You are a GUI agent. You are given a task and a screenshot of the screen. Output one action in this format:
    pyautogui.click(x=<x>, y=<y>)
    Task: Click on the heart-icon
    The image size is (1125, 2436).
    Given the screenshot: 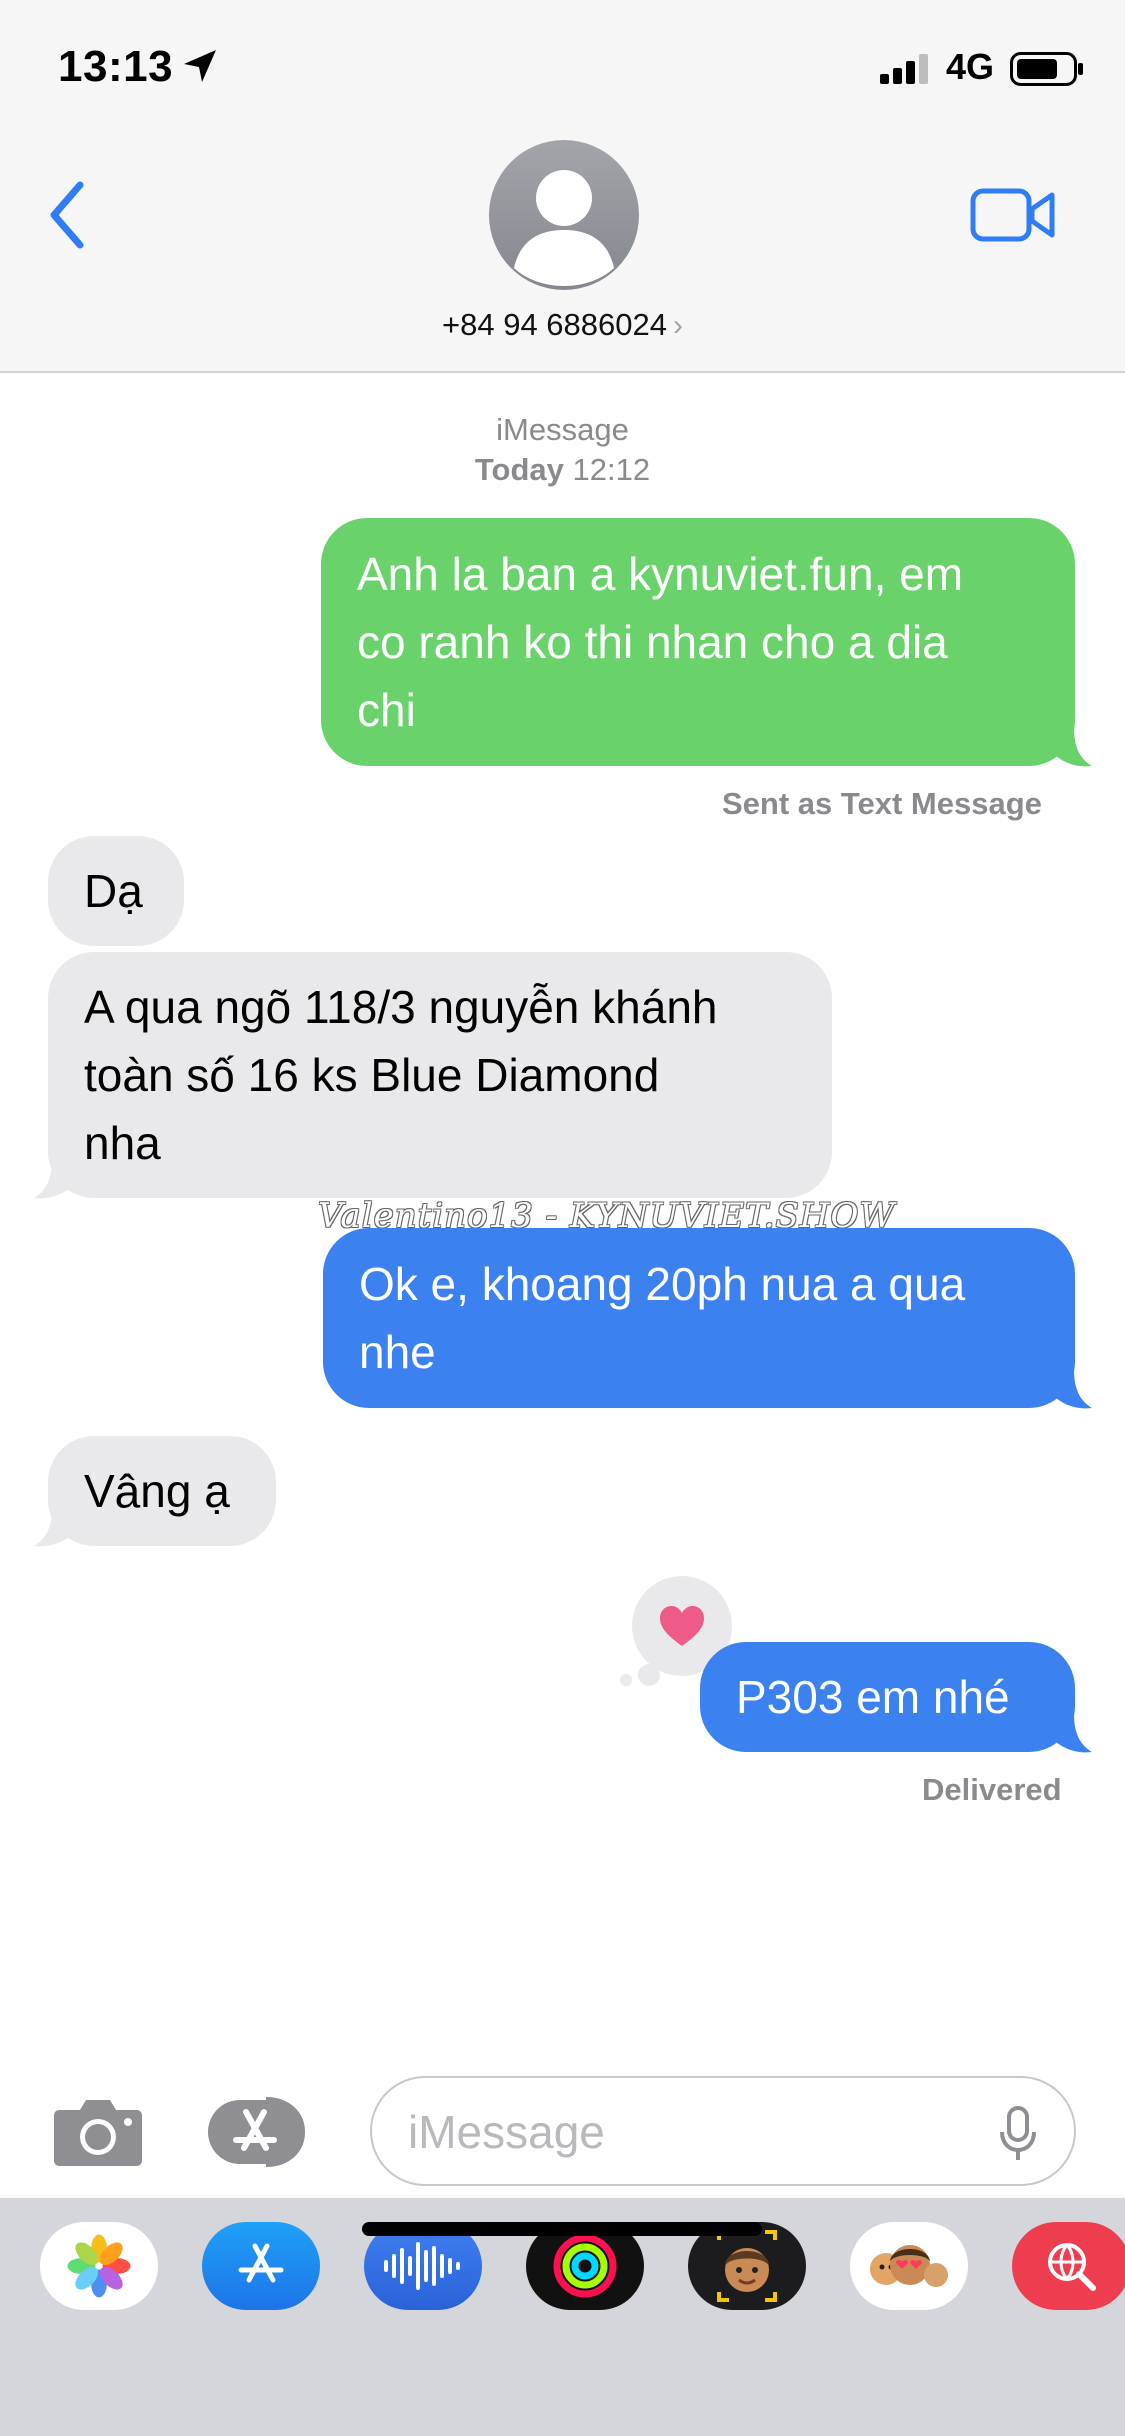 What is the action you would take?
    pyautogui.click(x=682, y=1626)
    